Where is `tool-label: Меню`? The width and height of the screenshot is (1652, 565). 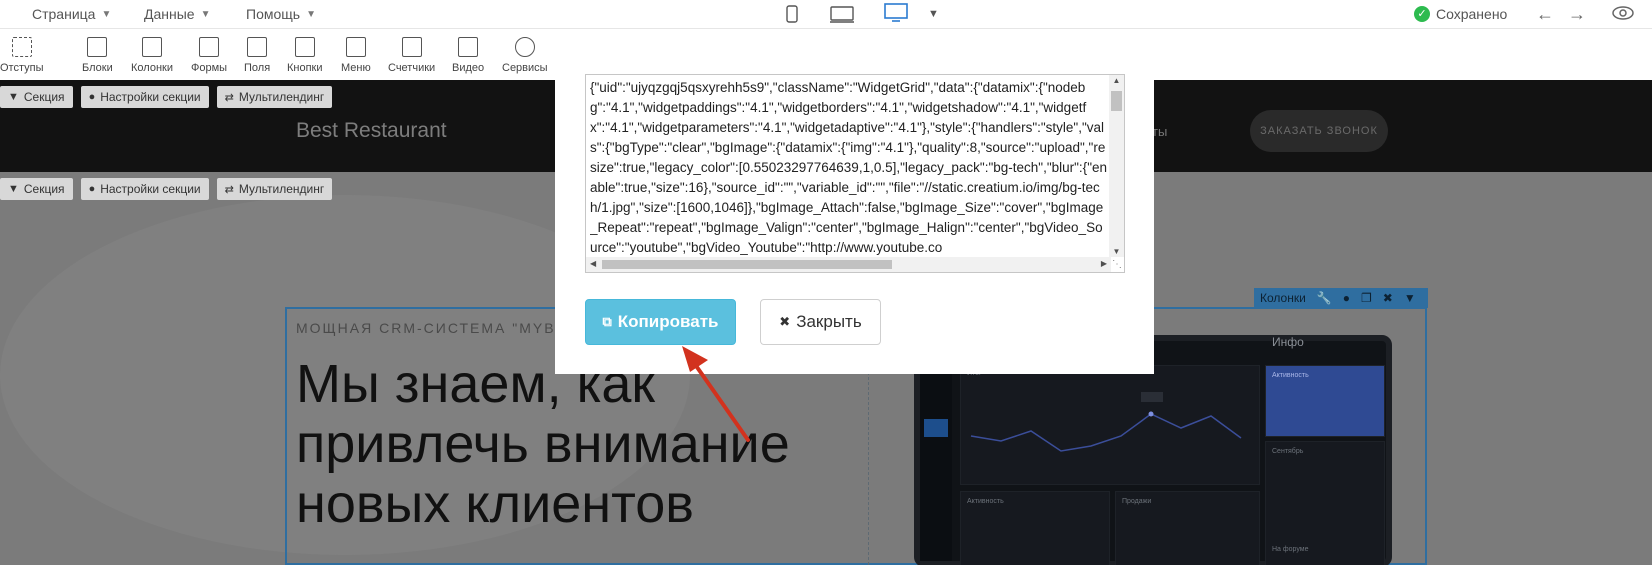
tool-label: Меню is located at coordinates (356, 68).